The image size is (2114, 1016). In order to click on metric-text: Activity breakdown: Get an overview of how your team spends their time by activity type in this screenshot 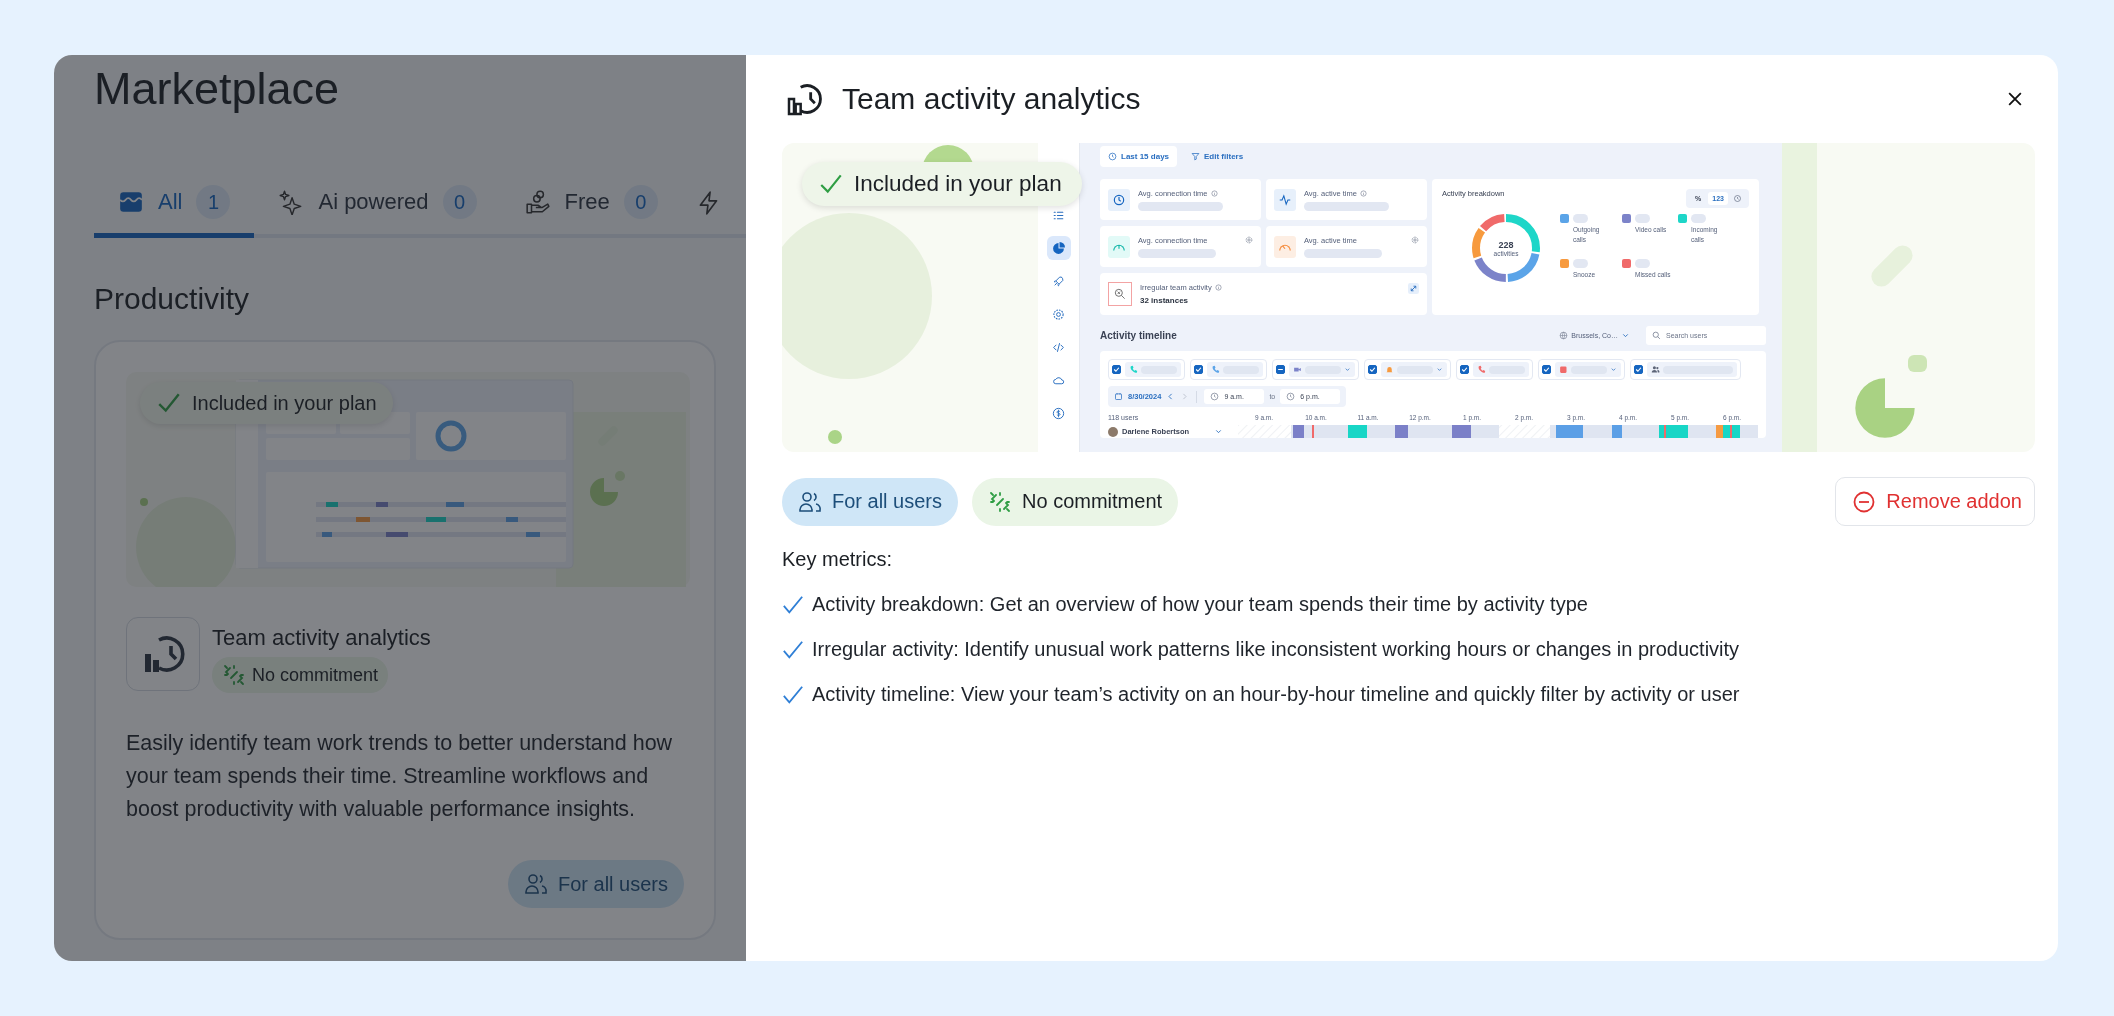, I will do `click(1200, 604)`.